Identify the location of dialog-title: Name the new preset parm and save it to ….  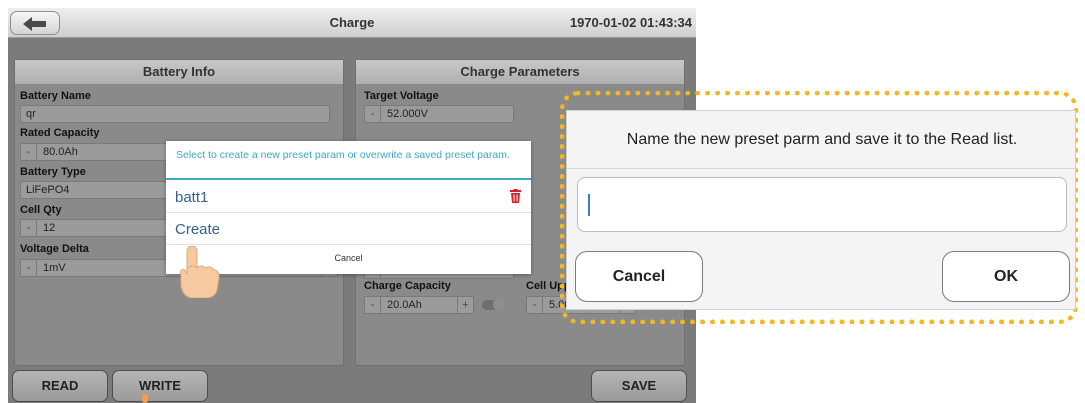
(822, 140).